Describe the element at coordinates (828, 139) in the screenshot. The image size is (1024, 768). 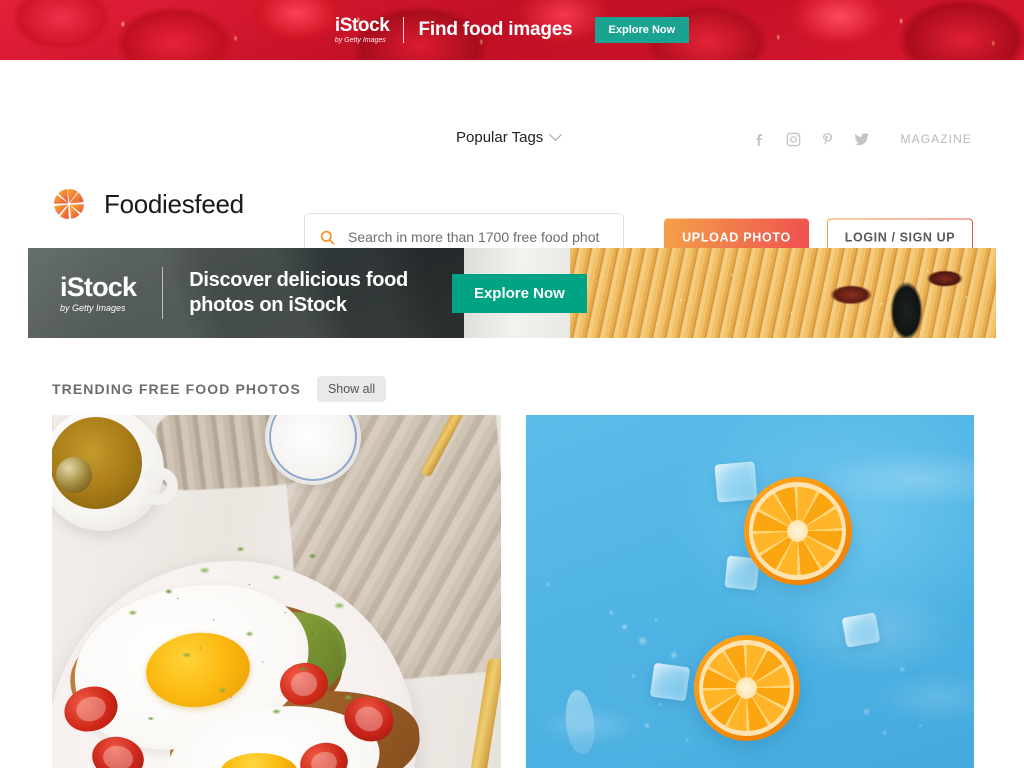
I see `pinterest-icon` at that location.